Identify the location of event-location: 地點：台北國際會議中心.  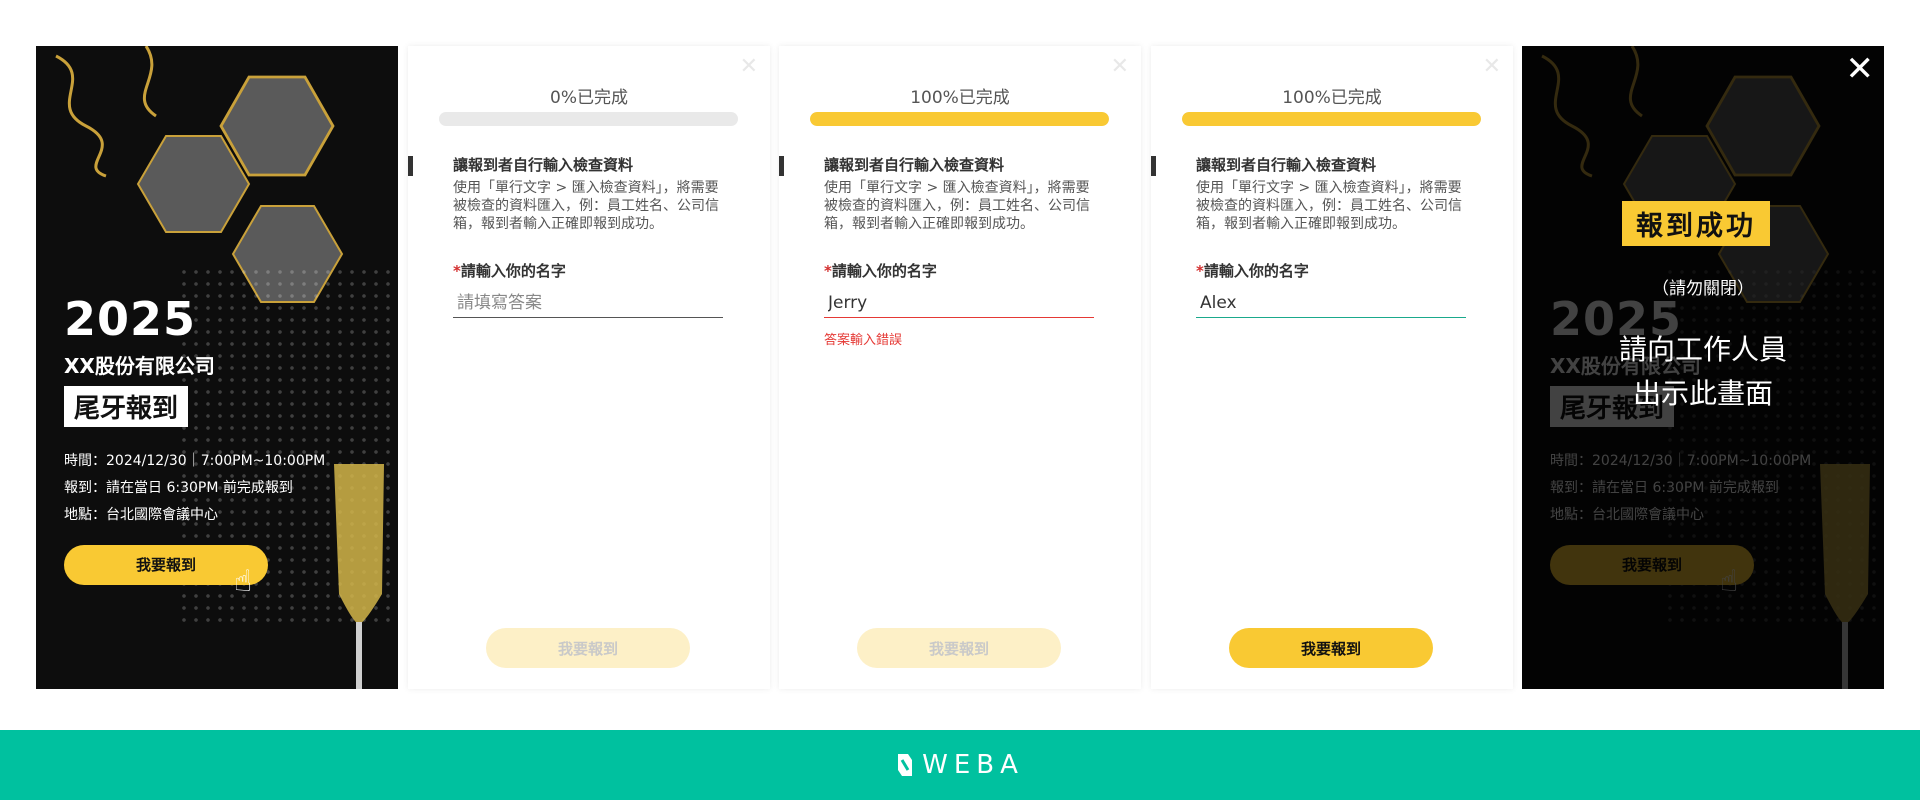
(141, 515).